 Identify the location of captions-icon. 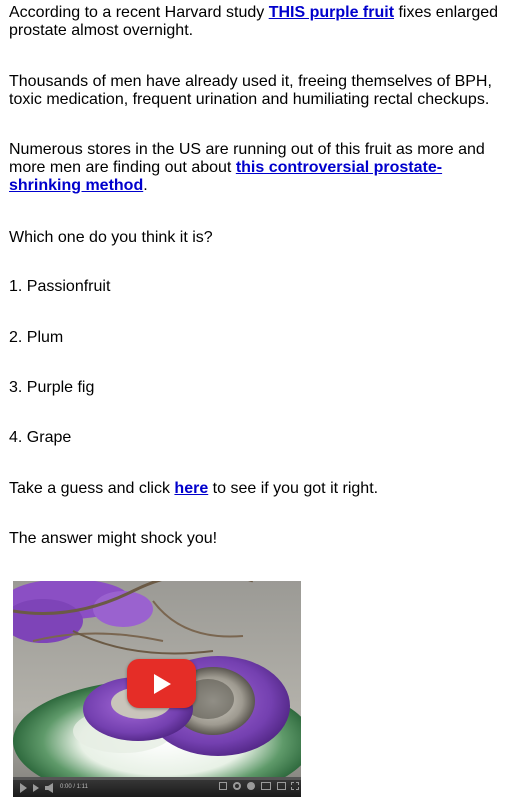
(223, 786).